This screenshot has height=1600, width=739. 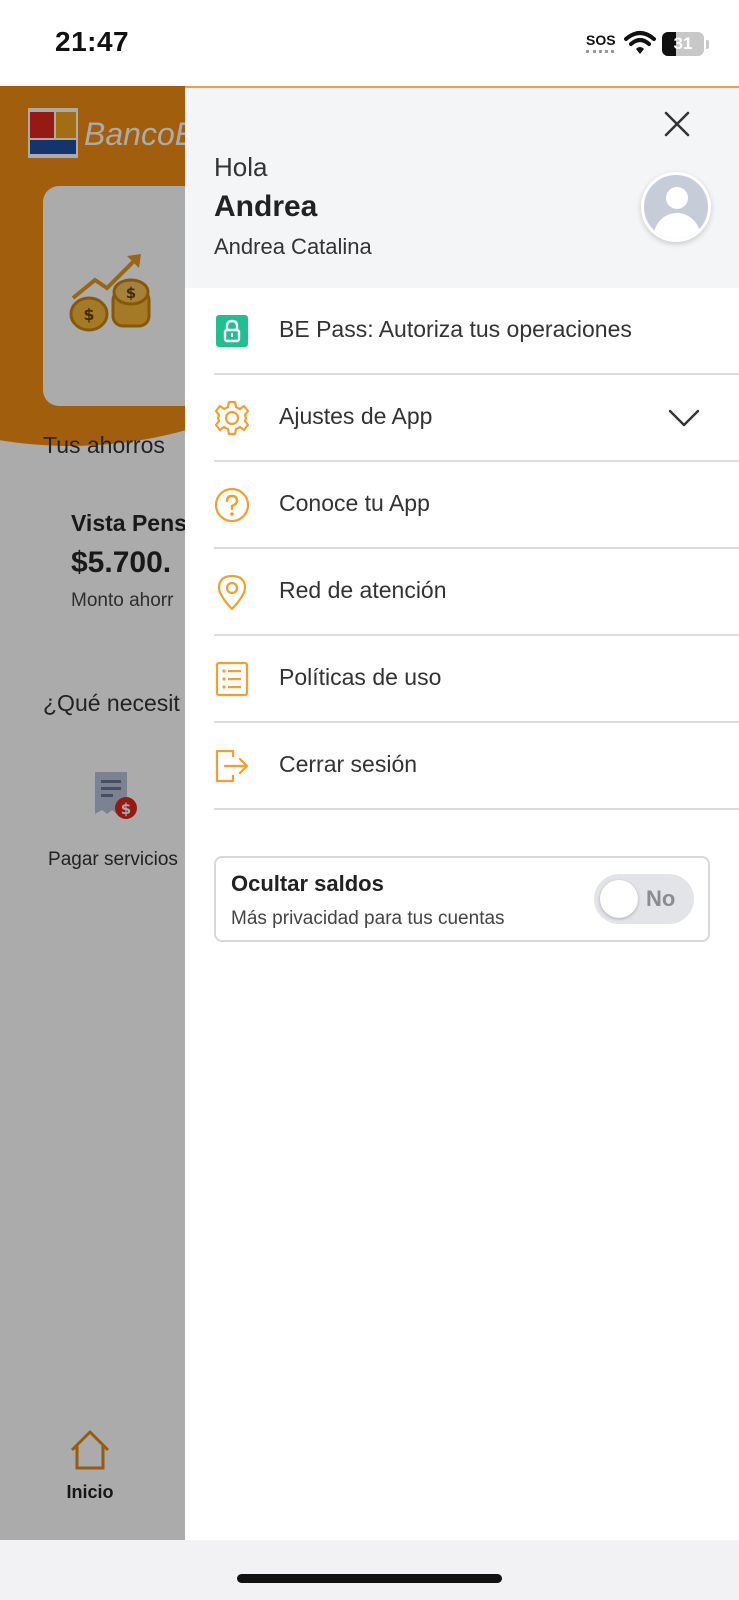 What do you see at coordinates (369, 1570) in the screenshot?
I see `home-indicator-area` at bounding box center [369, 1570].